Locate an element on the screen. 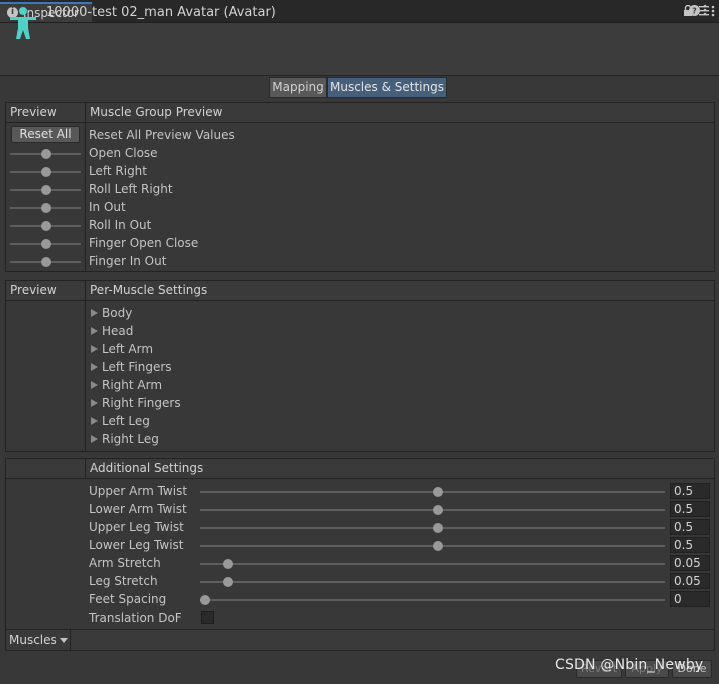 Image resolution: width=719 pixels, height=684 pixels. reset-all-preview-values-label: Reset All Preview Values is located at coordinates (162, 135).